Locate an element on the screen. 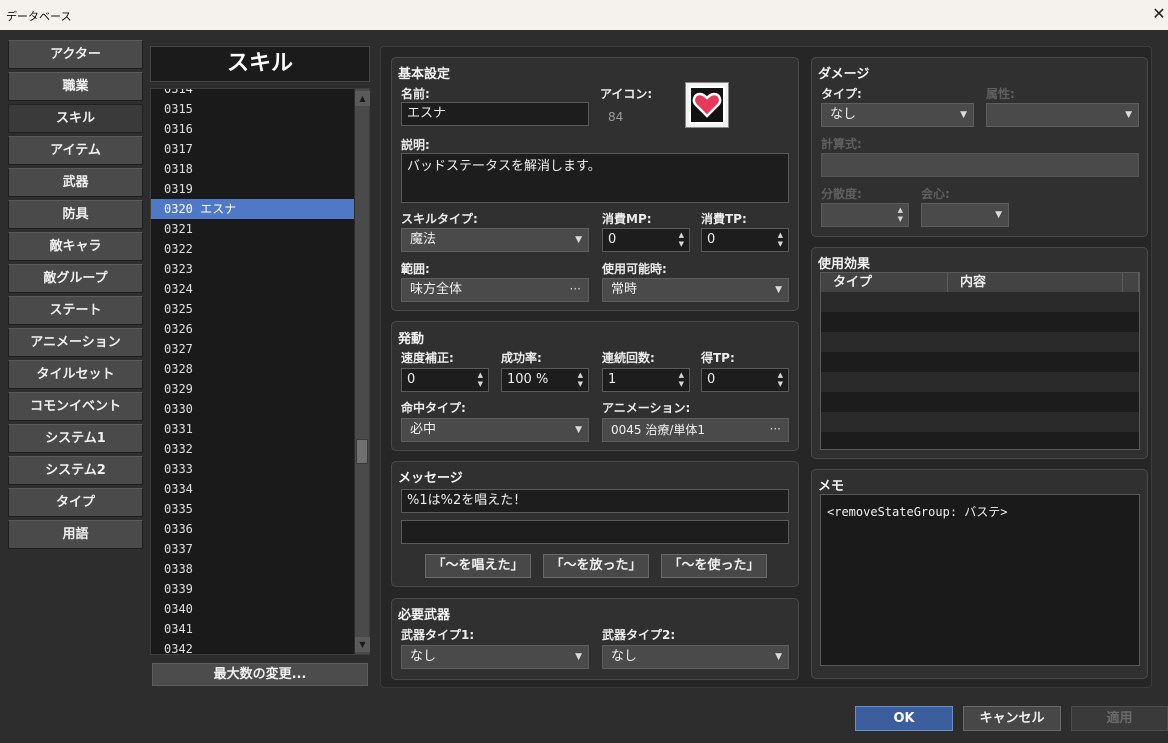 The height and width of the screenshot is (743, 1168). list-item: 0323 is located at coordinates (252, 269).